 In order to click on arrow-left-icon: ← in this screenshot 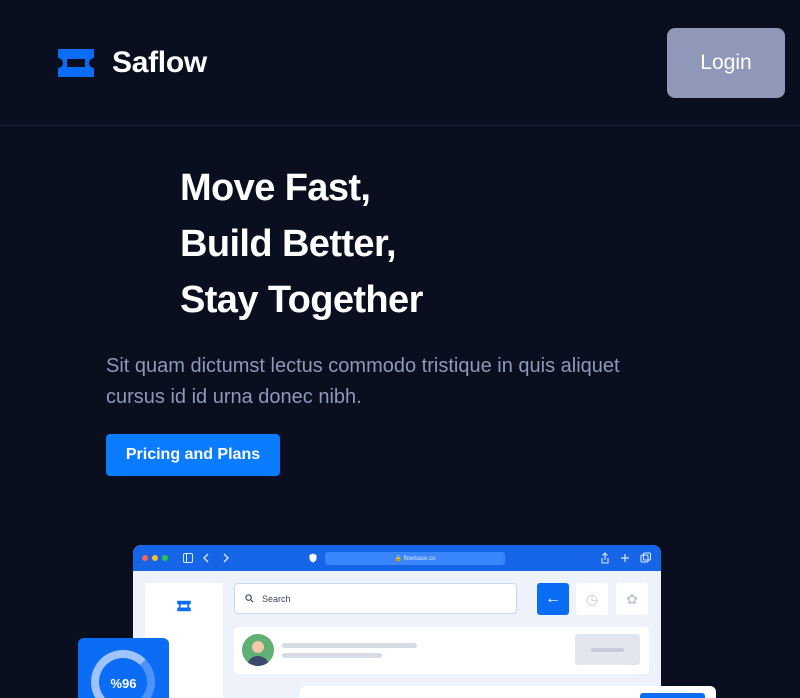, I will do `click(553, 598)`.